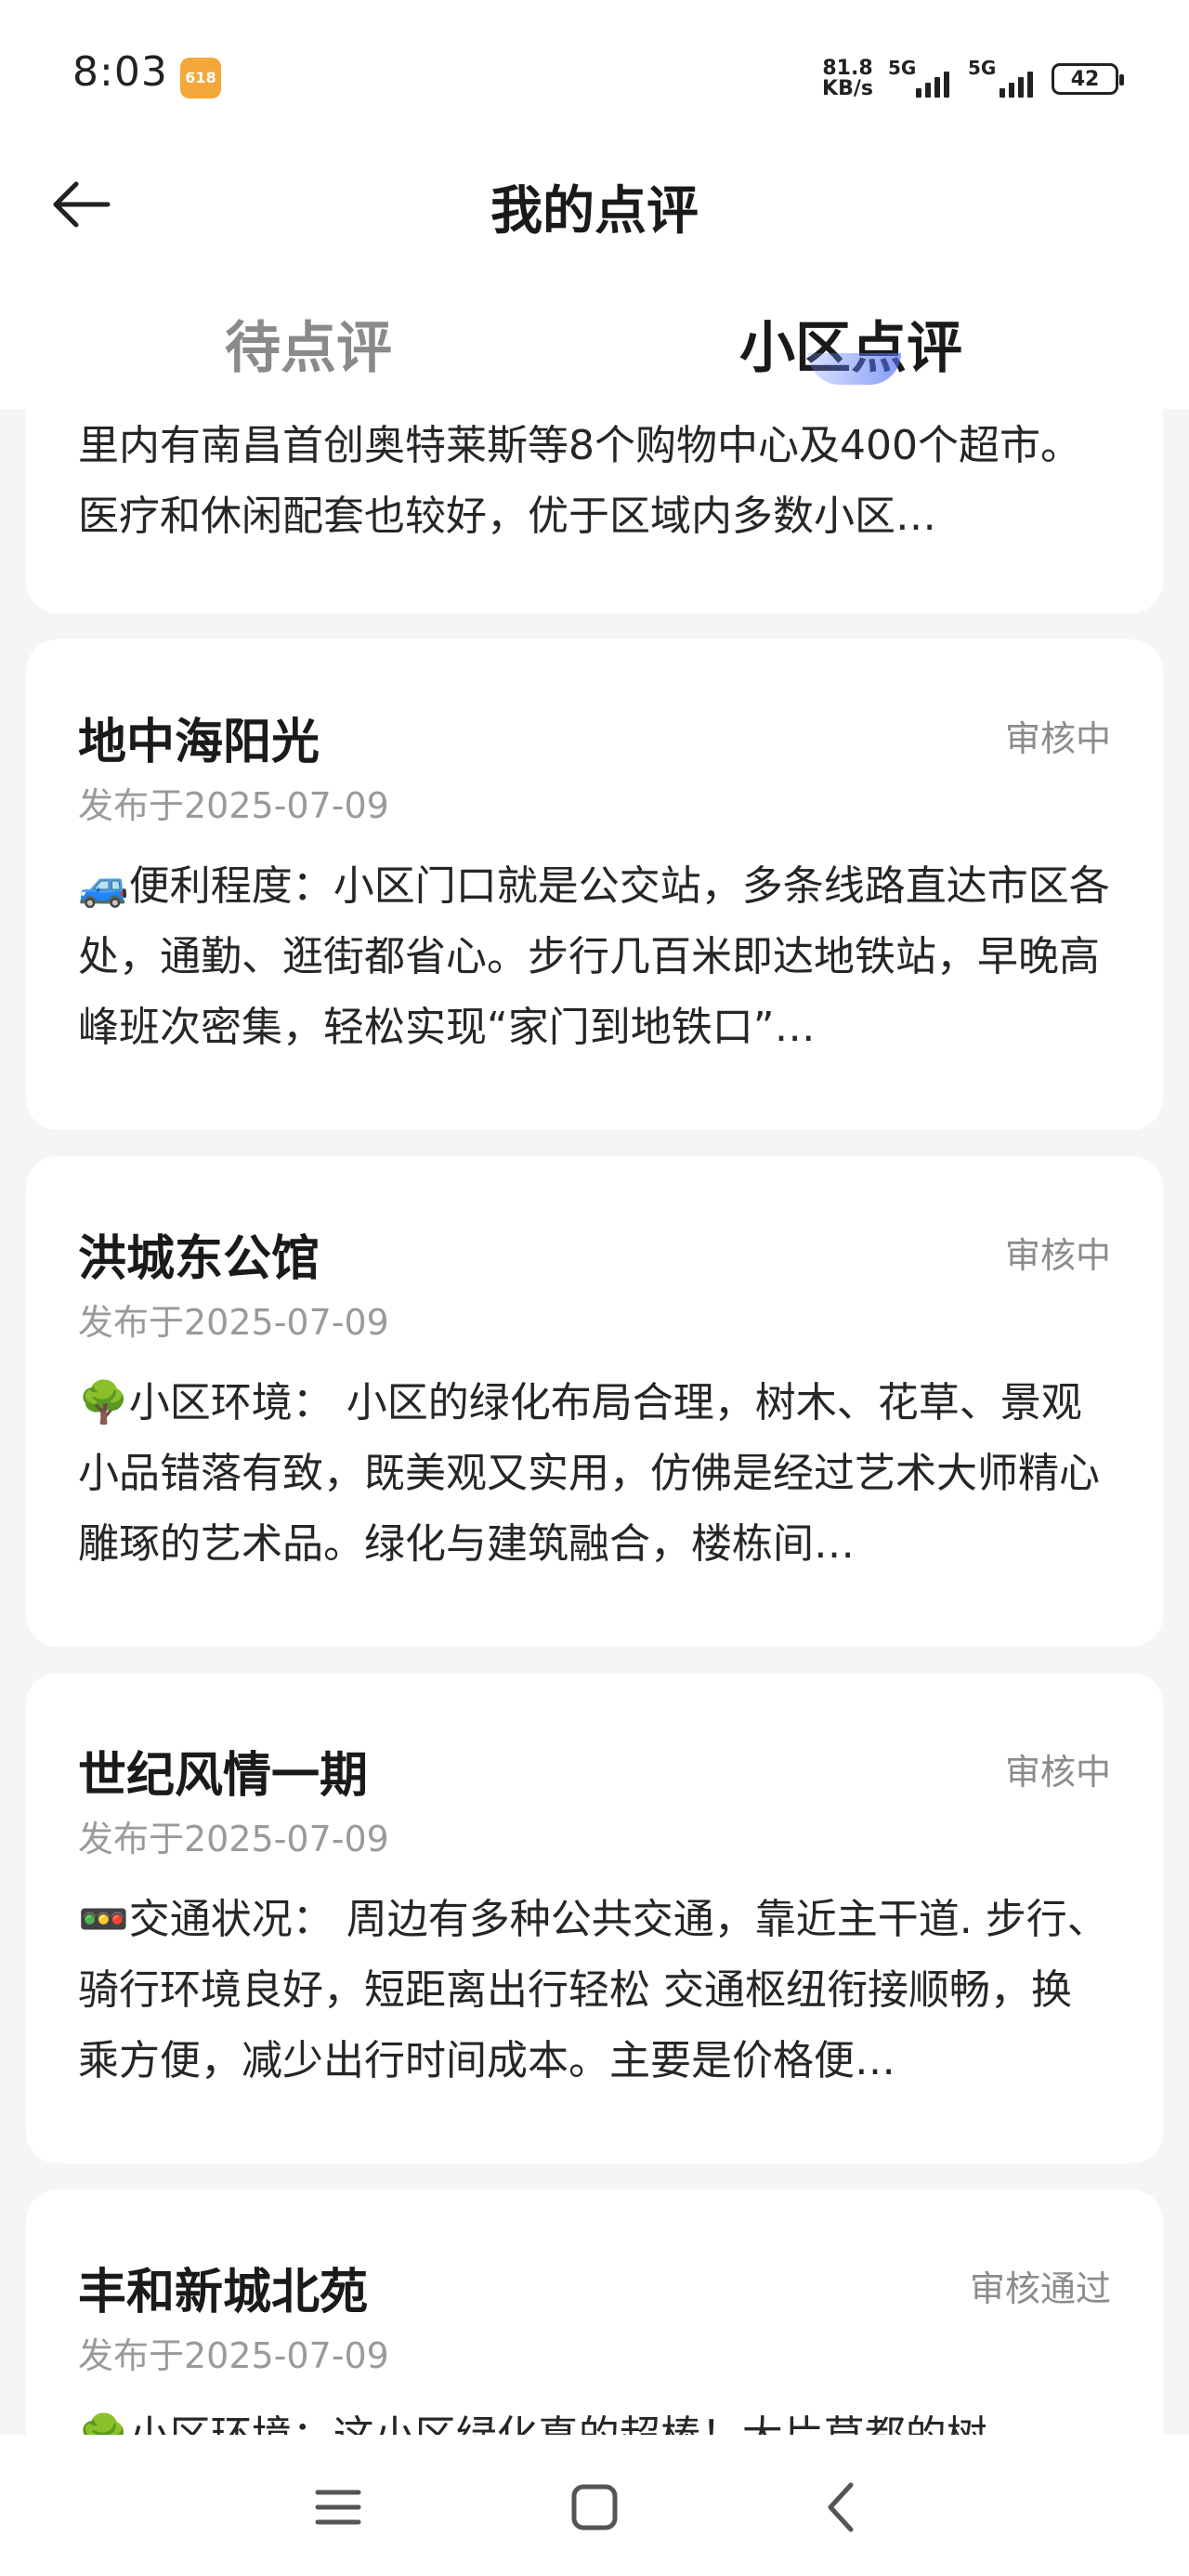 The height and width of the screenshot is (2576, 1189). I want to click on system-navigation-bar, so click(594, 2505).